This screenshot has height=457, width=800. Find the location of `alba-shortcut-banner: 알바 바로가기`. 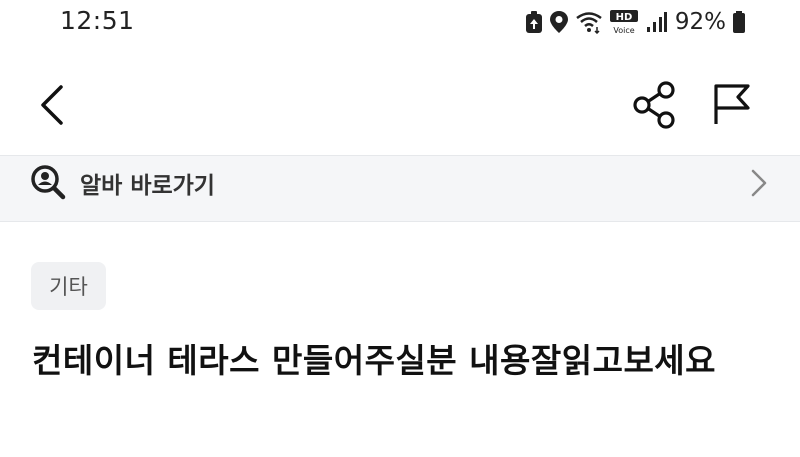

alba-shortcut-banner: 알바 바로가기 is located at coordinates (400, 188).